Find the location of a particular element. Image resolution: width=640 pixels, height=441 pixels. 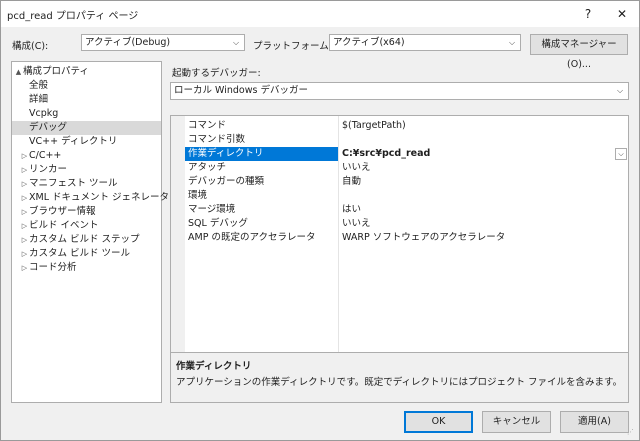

property-row-attach: アタッチ いいえ is located at coordinates (406, 168).